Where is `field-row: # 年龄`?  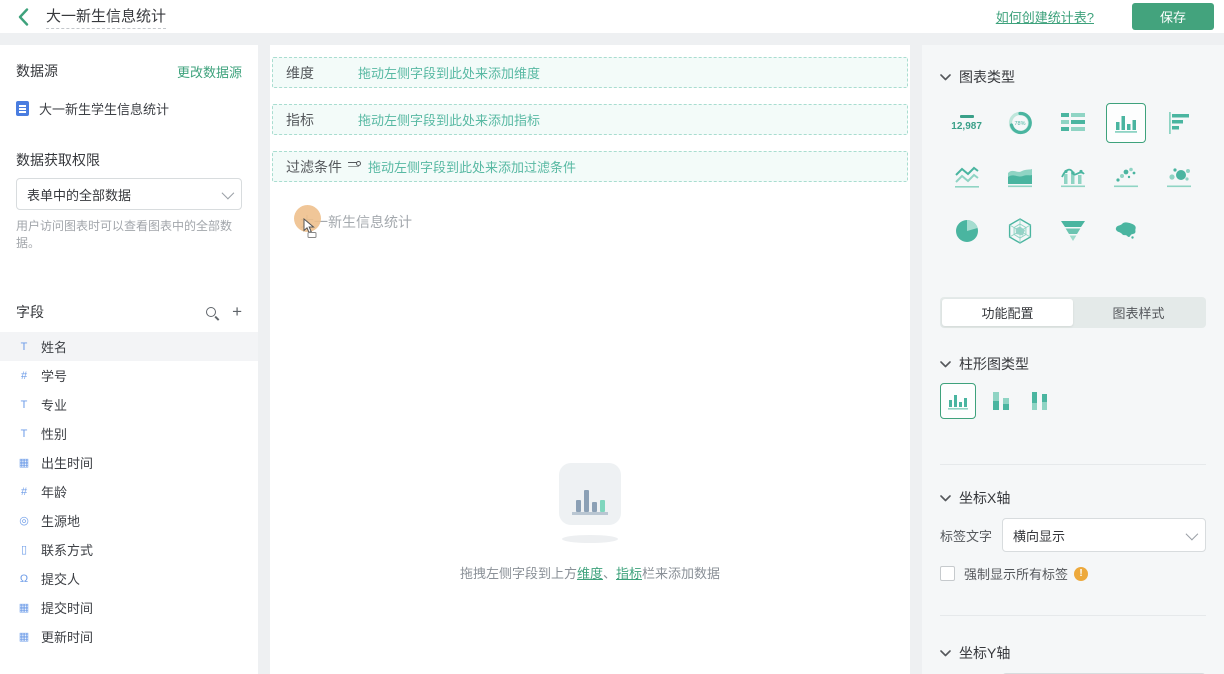 field-row: # 年龄 is located at coordinates (129, 491).